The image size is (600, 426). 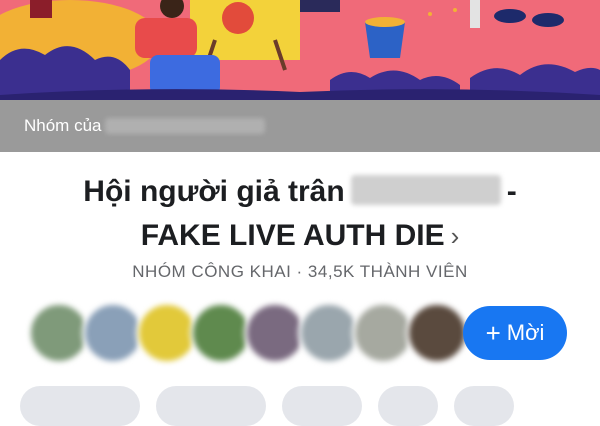 I want to click on group-title-line-1: Hội người giả trân -, so click(x=300, y=192).